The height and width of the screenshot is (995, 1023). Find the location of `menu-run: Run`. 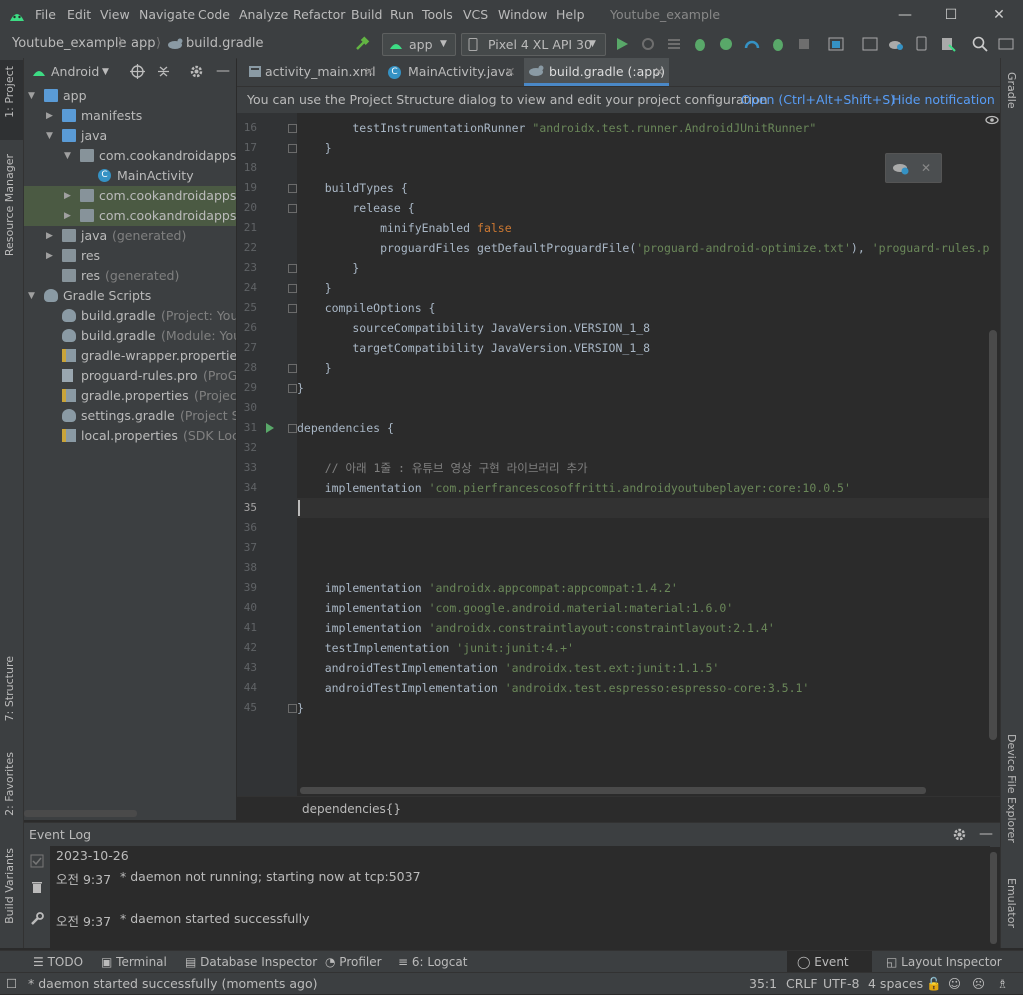

menu-run: Run is located at coordinates (402, 15).